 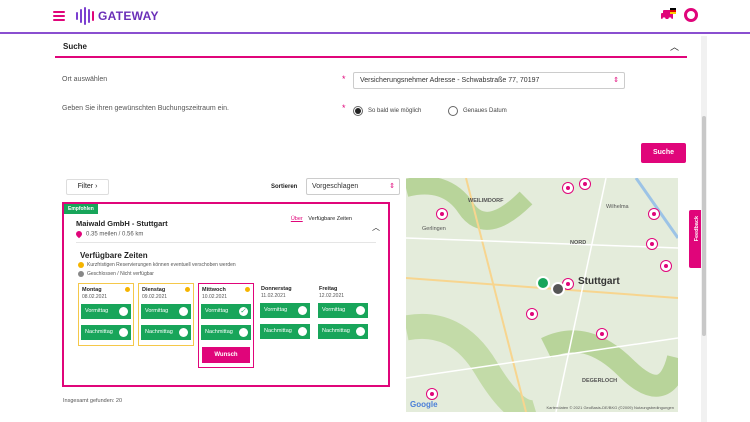 What do you see at coordinates (276, 289) in the screenshot?
I see `day-name: Donnerstag` at bounding box center [276, 289].